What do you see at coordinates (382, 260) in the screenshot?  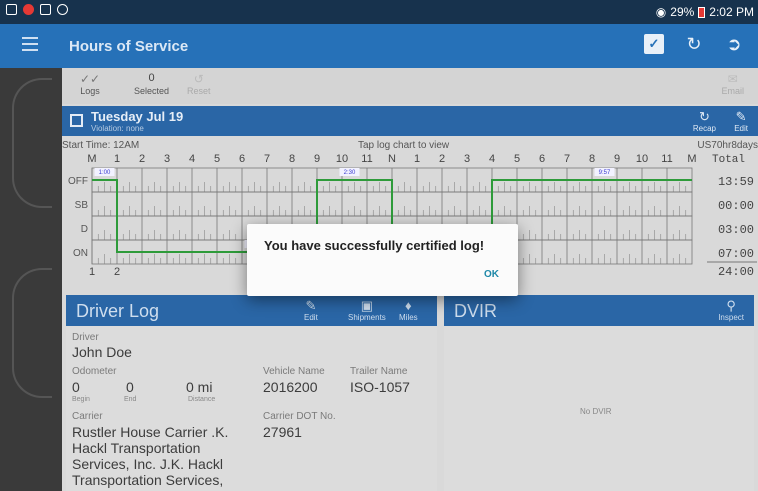 I see `certified-dialog: You have successfully certified log! OK` at bounding box center [382, 260].